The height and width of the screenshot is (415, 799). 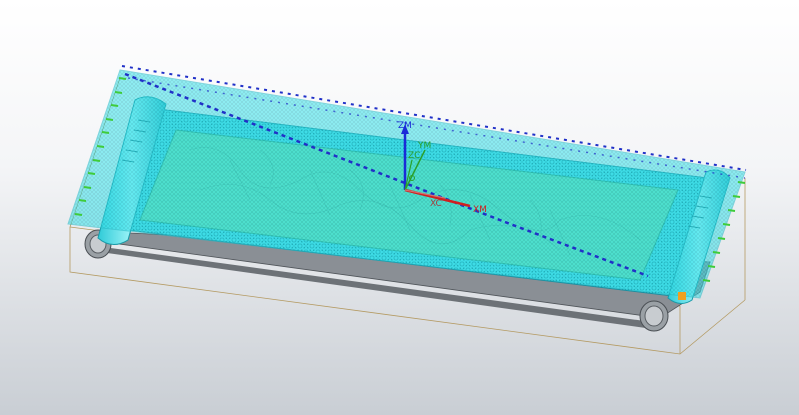 What do you see at coordinates (480, 210) in the screenshot?
I see `xm-label: XM` at bounding box center [480, 210].